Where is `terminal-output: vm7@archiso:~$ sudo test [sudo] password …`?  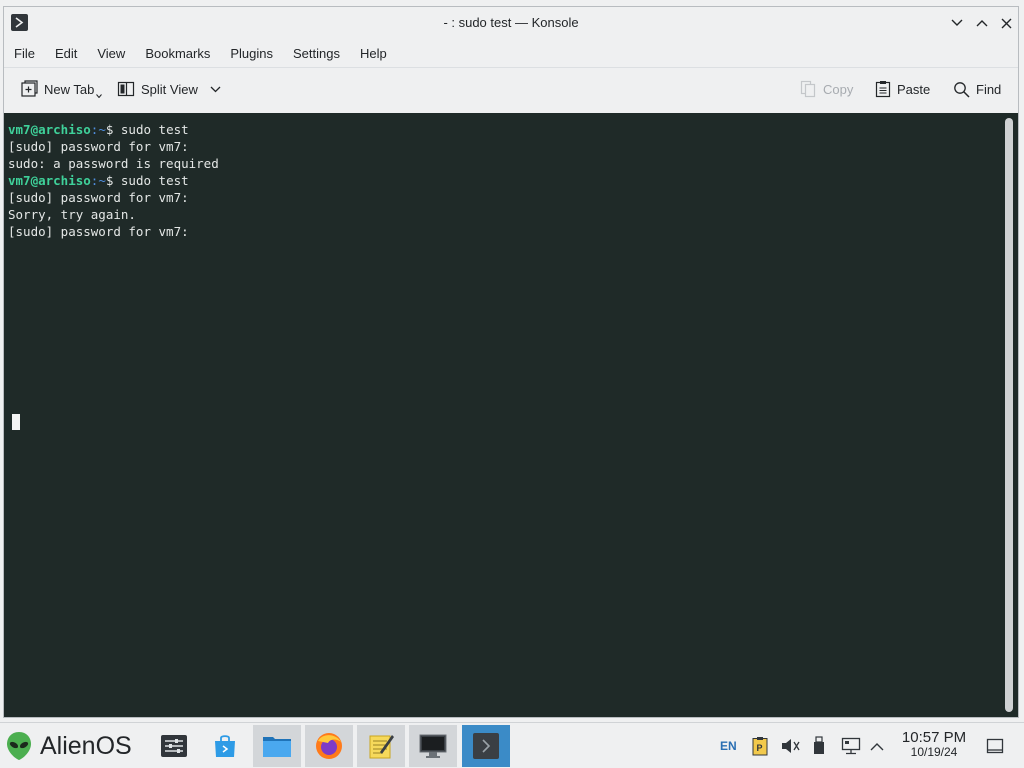
terminal-output: vm7@archiso:~$ sudo test [sudo] password … is located at coordinates (113, 180).